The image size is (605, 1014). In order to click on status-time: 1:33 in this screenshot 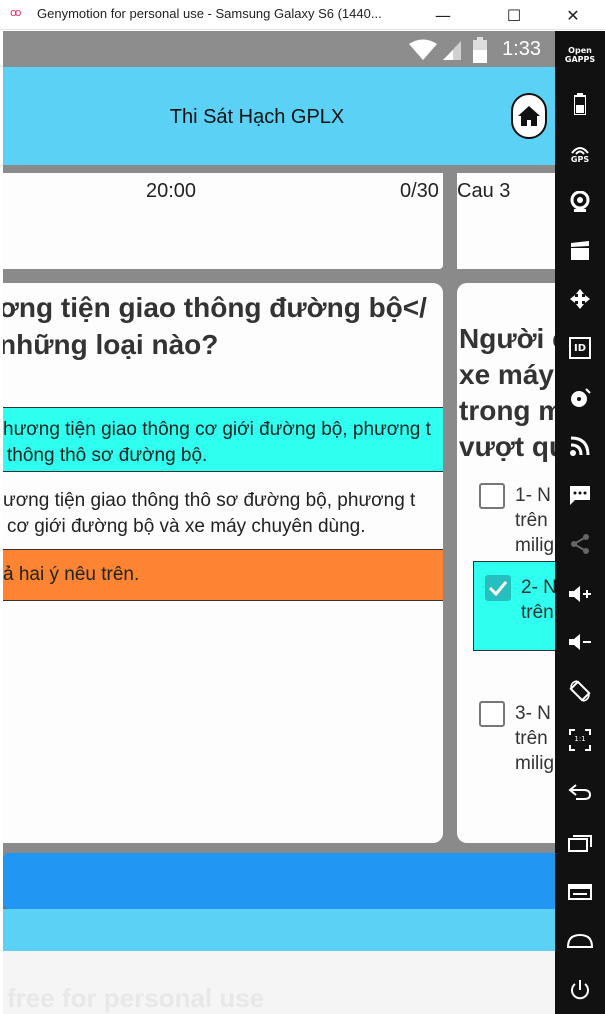, I will do `click(521, 49)`.